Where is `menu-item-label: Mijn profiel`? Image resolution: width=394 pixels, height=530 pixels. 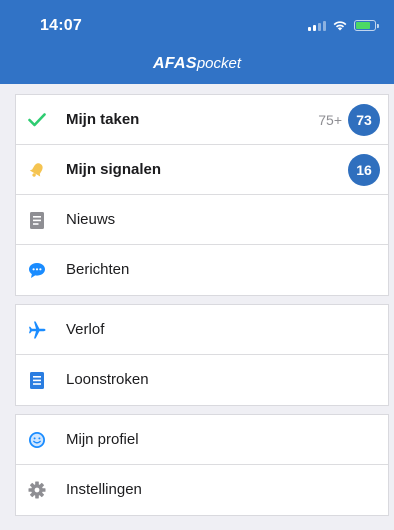
menu-item-label: Mijn profiel is located at coordinates (102, 439).